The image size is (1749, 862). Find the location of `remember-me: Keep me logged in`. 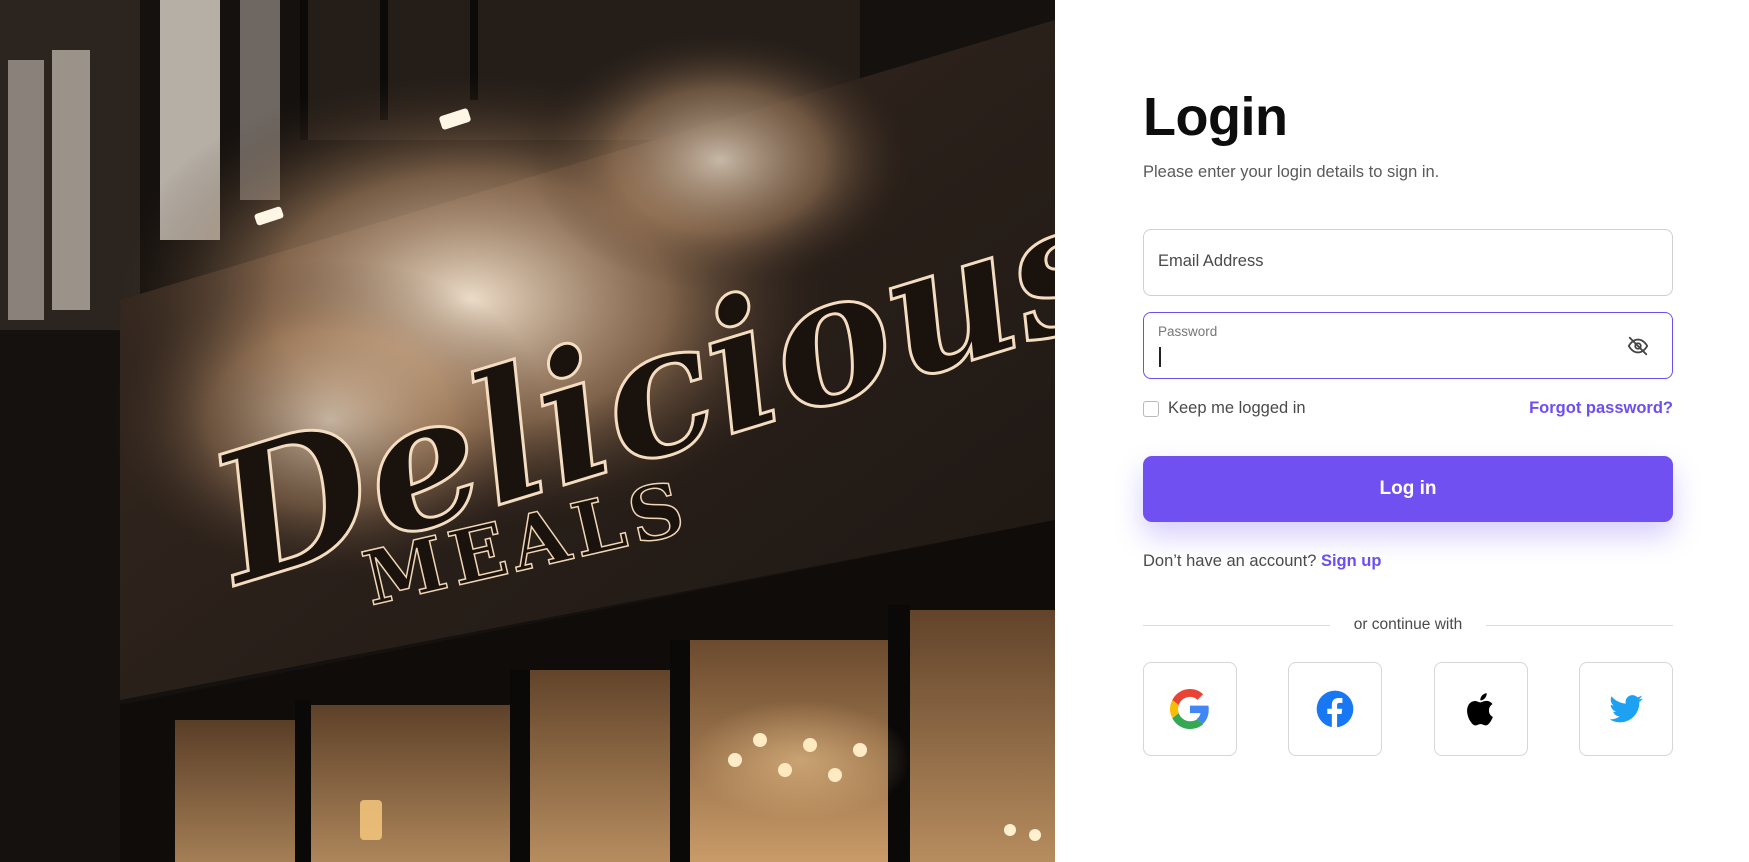

remember-me: Keep me logged in is located at coordinates (1224, 408).